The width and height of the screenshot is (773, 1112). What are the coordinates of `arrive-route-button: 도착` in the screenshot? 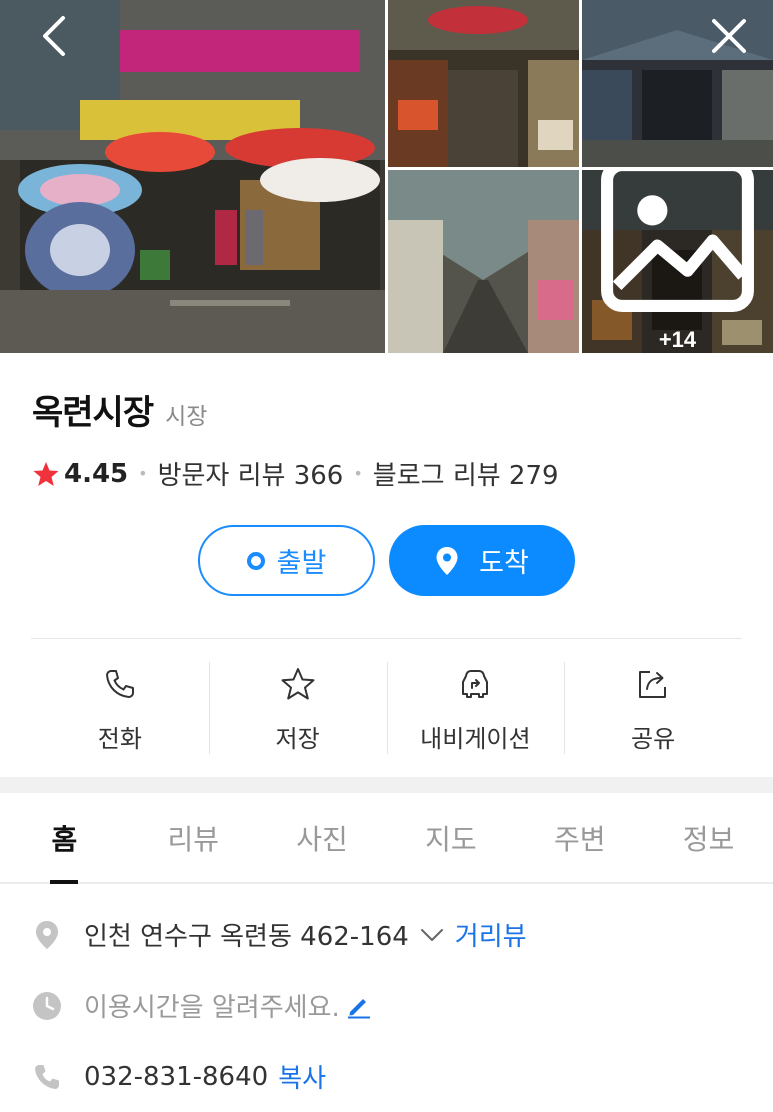 It's located at (482, 560).